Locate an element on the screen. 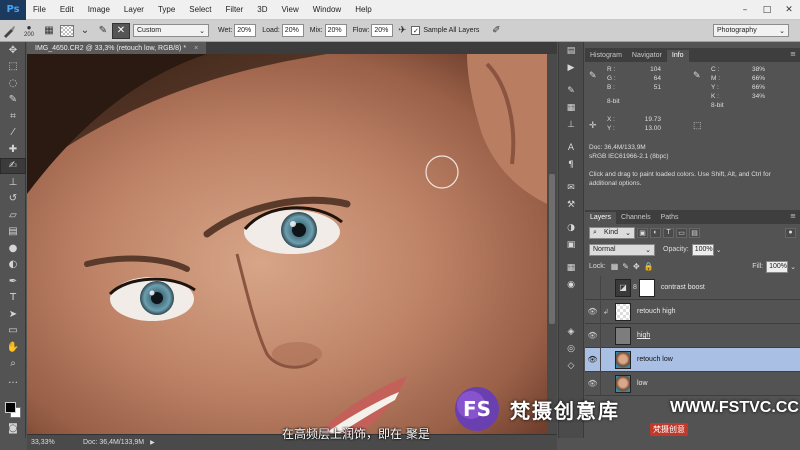 Image resolution: width=800 pixels, height=450 pixels. vertical-scrollbar is located at coordinates (552, 244).